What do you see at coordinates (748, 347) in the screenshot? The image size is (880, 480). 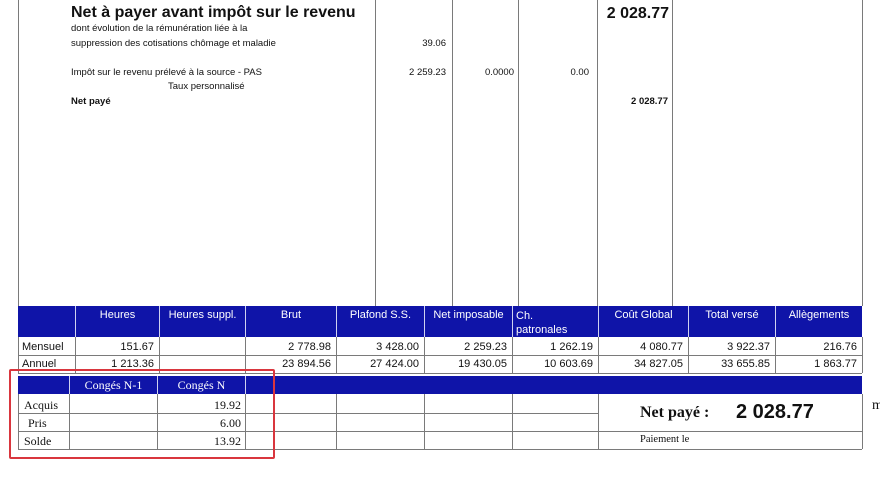 I see `mensuel-total-verse: 3 922.37` at bounding box center [748, 347].